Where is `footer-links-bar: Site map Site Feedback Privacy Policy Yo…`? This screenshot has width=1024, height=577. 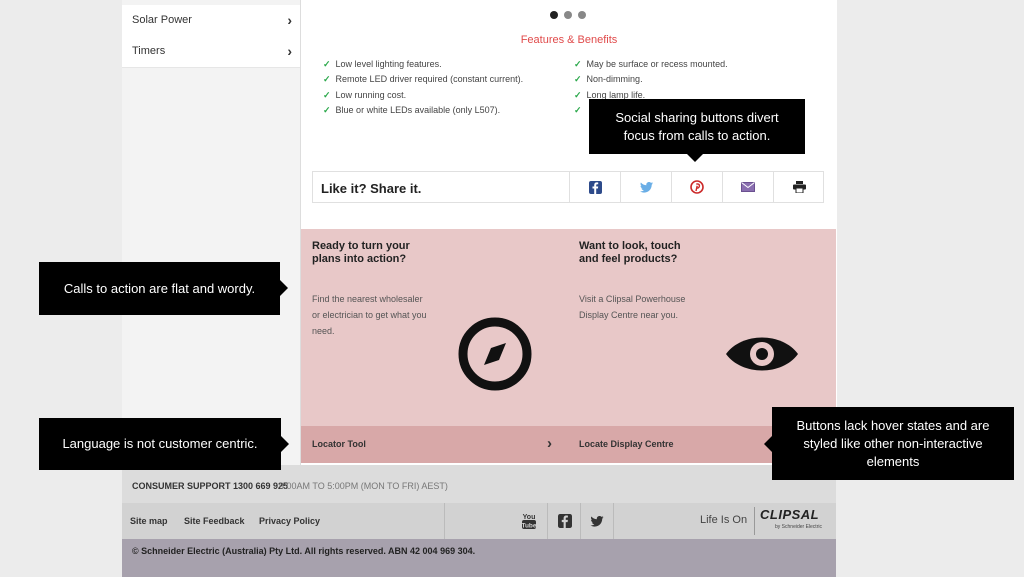
footer-links-bar: Site map Site Feedback Privacy Policy Yo… is located at coordinates (479, 521).